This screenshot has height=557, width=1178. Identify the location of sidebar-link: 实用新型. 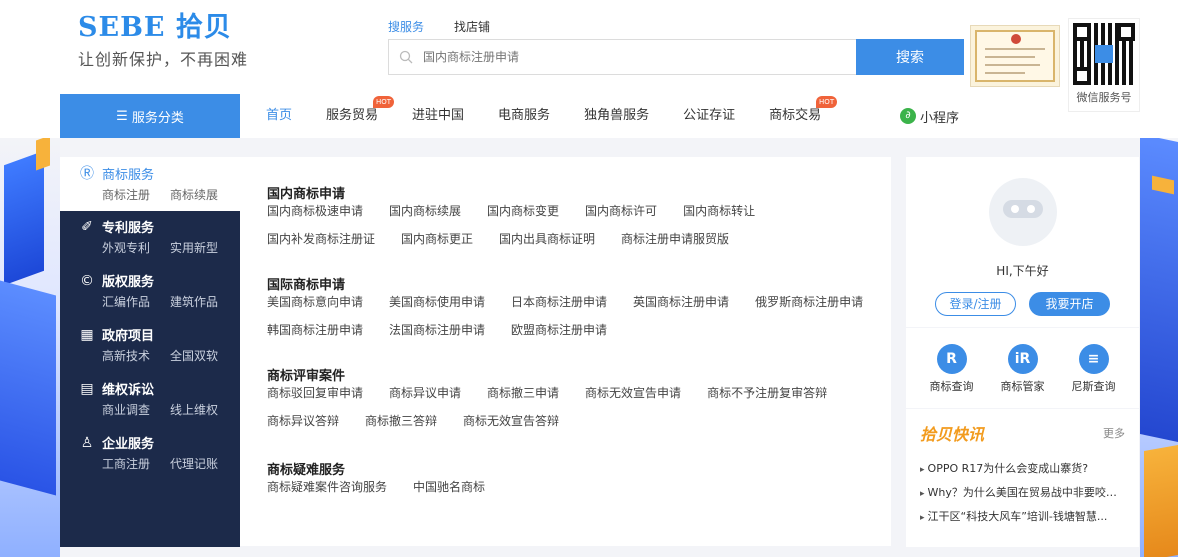
(194, 247).